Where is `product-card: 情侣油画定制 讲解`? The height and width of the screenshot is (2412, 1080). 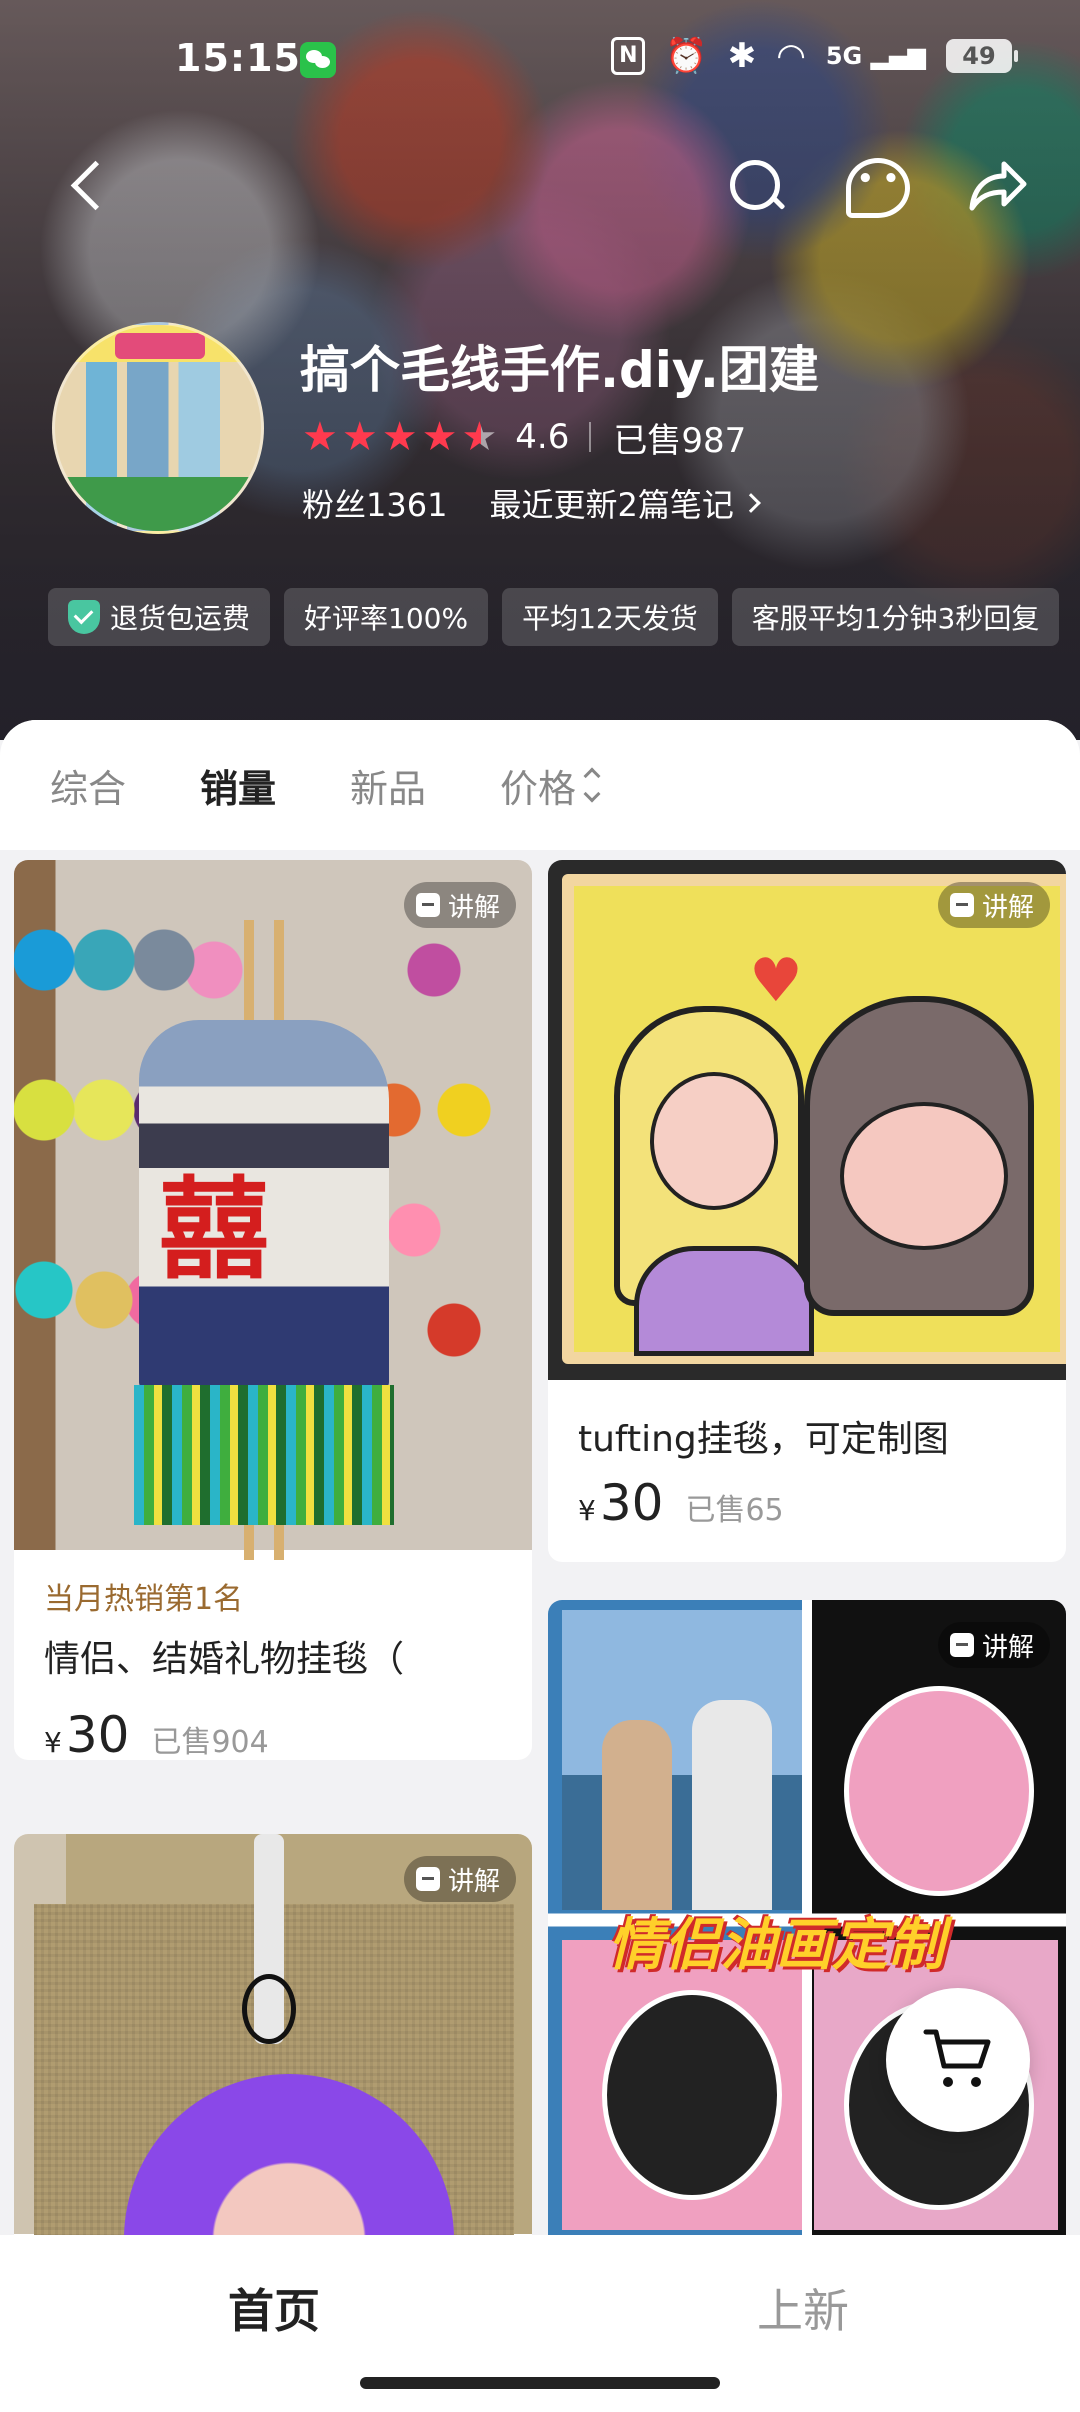 product-card: 情侣油画定制 讲解 is located at coordinates (807, 1917).